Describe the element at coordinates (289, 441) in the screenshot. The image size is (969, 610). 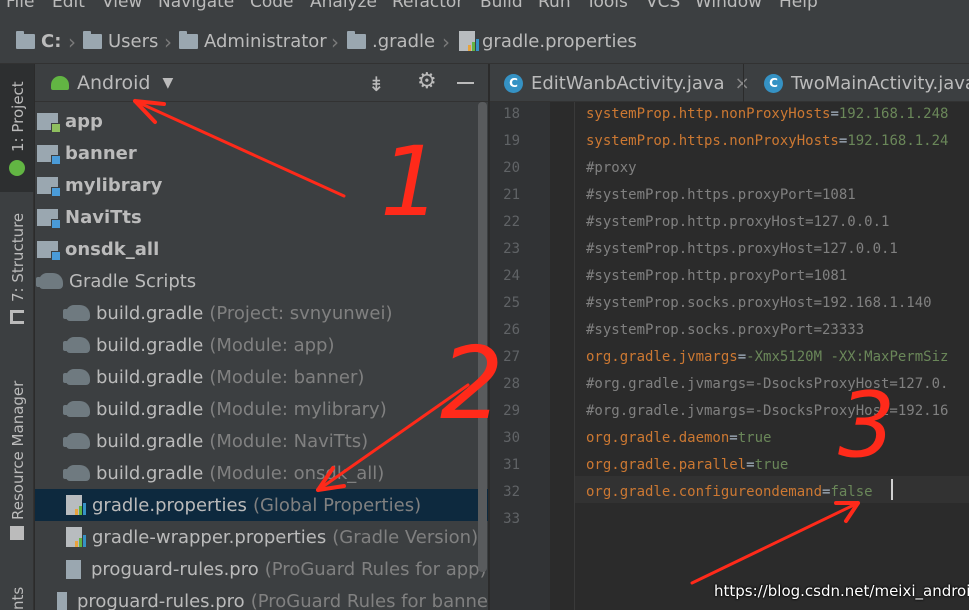
I see `tree-item-hint: (Module: NaviTts)` at that location.